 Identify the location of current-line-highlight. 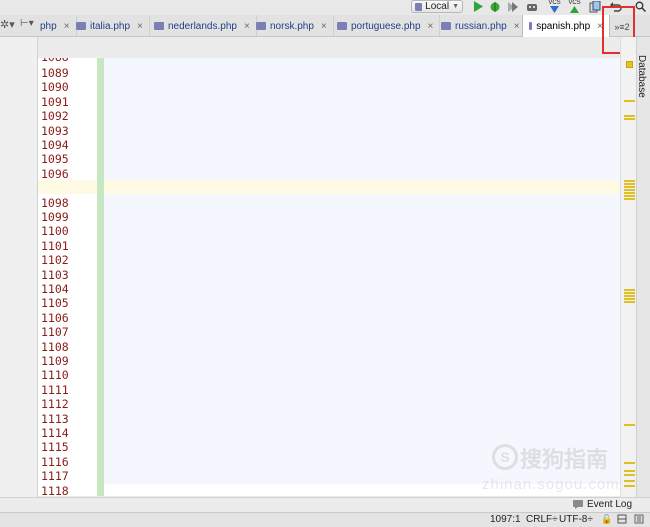
(362, 187).